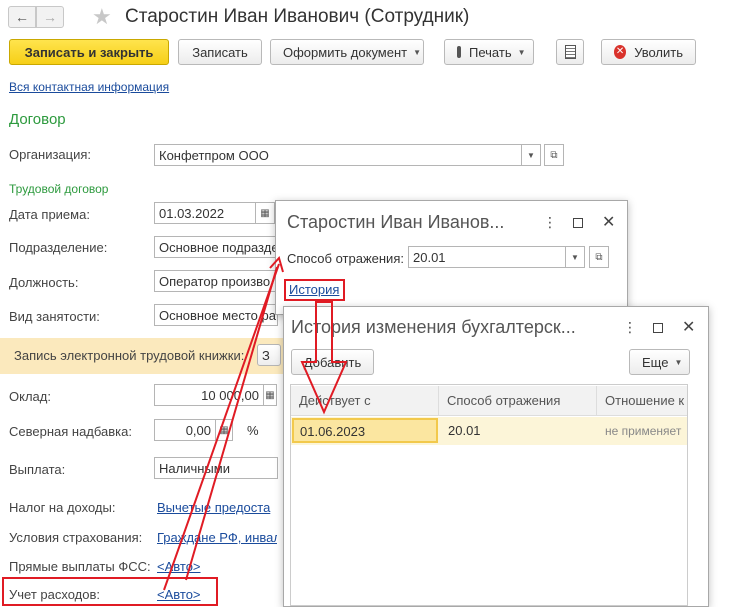  I want to click on history-highlight-box, so click(314, 290).